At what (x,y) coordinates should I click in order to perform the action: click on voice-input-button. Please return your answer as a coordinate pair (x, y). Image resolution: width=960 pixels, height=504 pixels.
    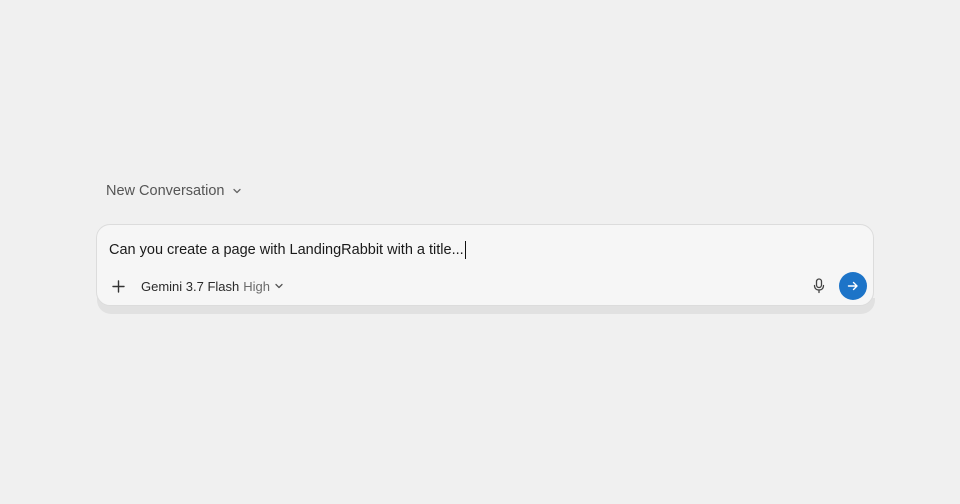
    Looking at the image, I should click on (819, 286).